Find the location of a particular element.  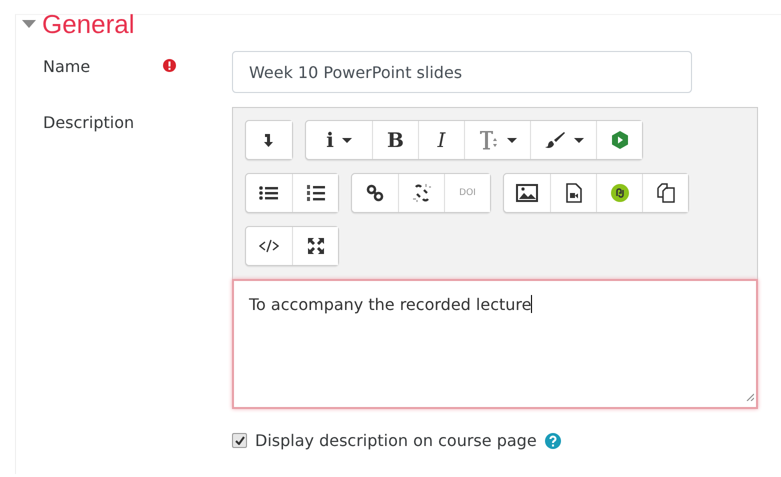

round-logo-icon is located at coordinates (620, 193).